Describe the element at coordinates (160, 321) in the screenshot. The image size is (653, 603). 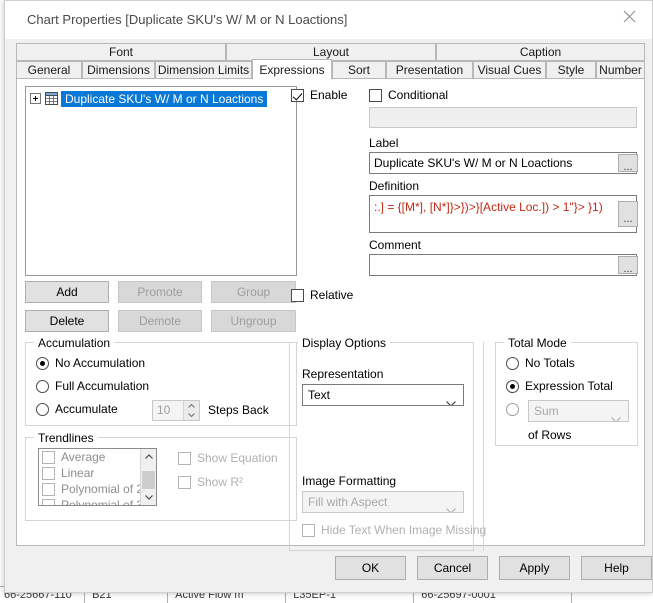
I see `demote-button: Demote` at that location.